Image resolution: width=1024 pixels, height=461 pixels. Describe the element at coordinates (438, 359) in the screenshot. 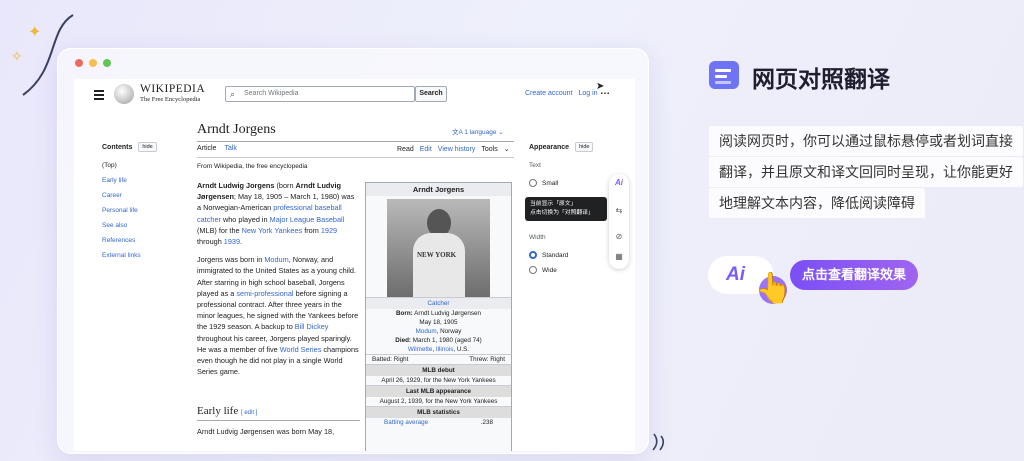

I see `infobox-bat-throw: Batted: Right Threw: Right` at that location.